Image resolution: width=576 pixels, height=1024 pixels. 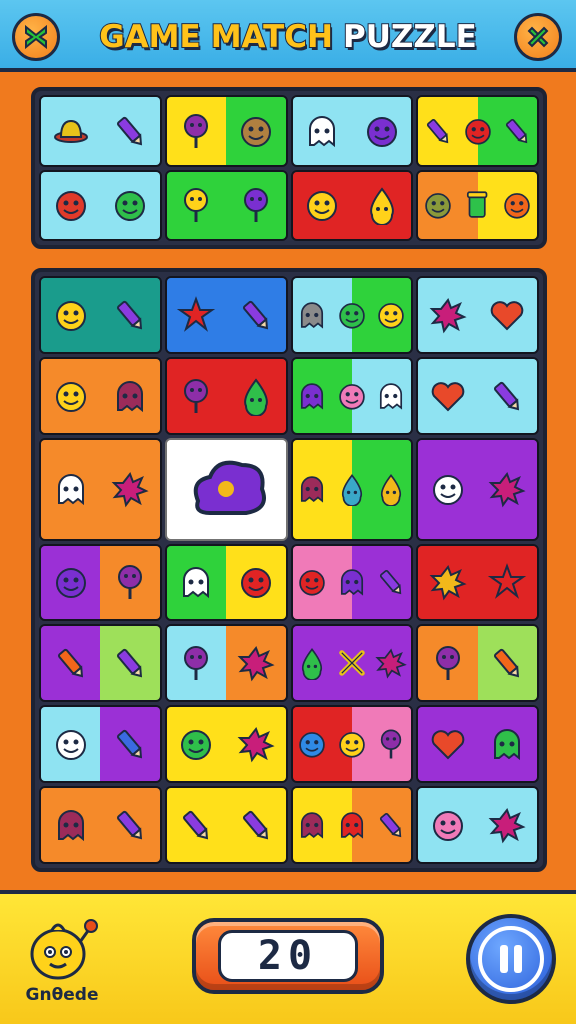 What do you see at coordinates (36, 37) in the screenshot?
I see `crossed-swords-icon` at bounding box center [36, 37].